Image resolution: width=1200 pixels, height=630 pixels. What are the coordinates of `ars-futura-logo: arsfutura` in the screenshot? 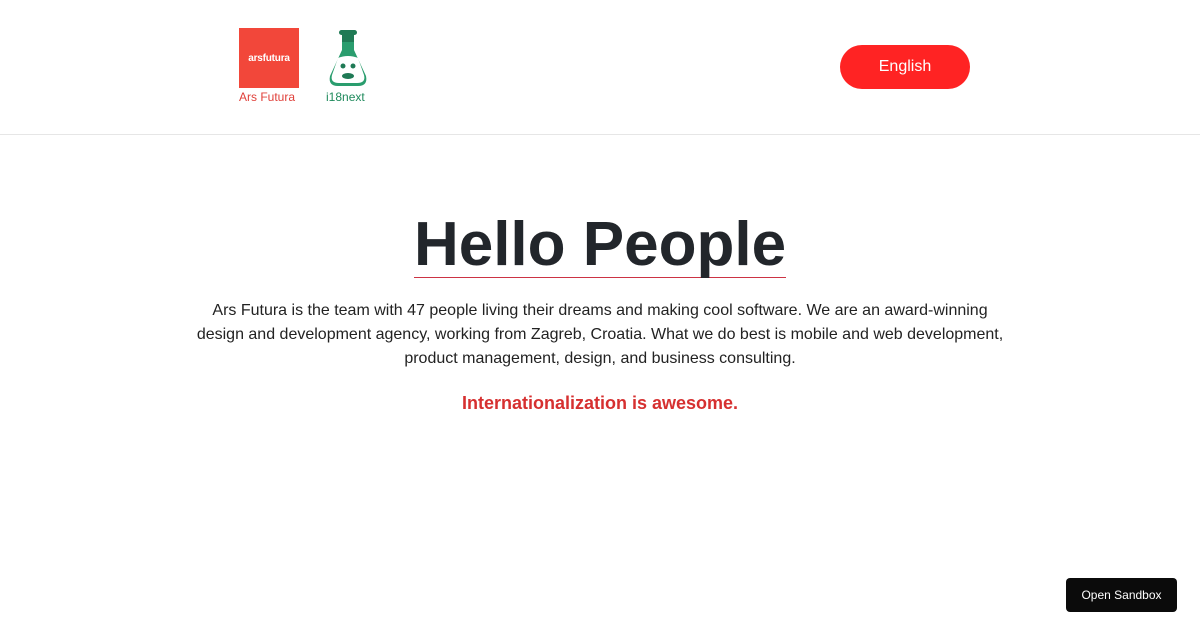 It's located at (269, 58).